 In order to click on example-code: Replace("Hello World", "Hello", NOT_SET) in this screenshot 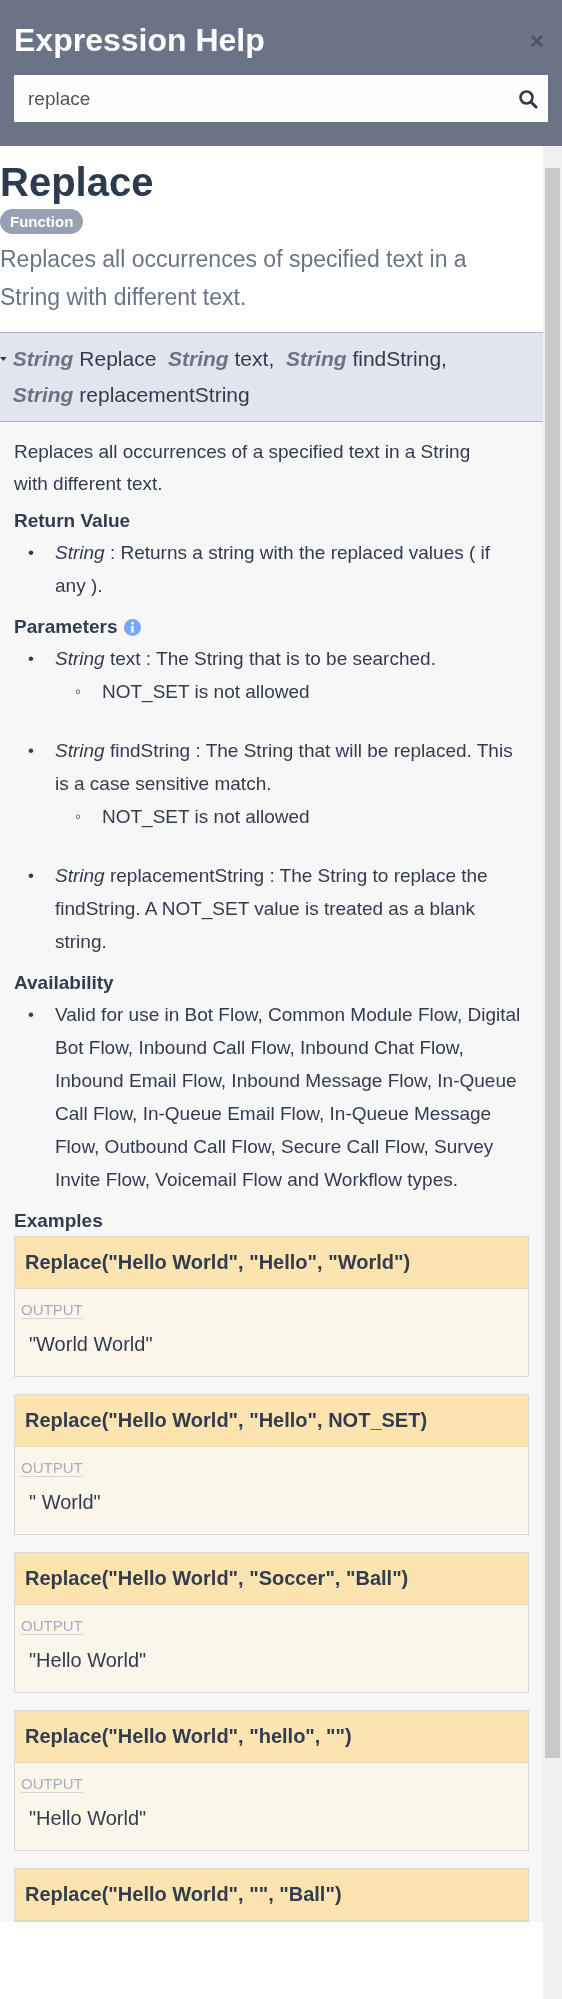, I will do `click(271, 1421)`.